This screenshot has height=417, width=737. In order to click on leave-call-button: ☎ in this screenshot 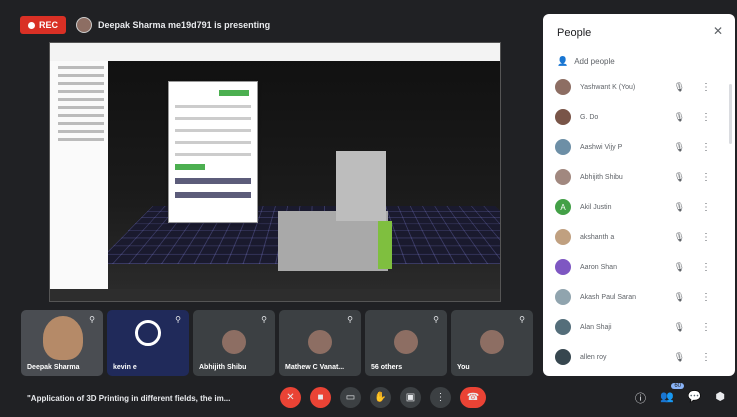, I will do `click(473, 397)`.